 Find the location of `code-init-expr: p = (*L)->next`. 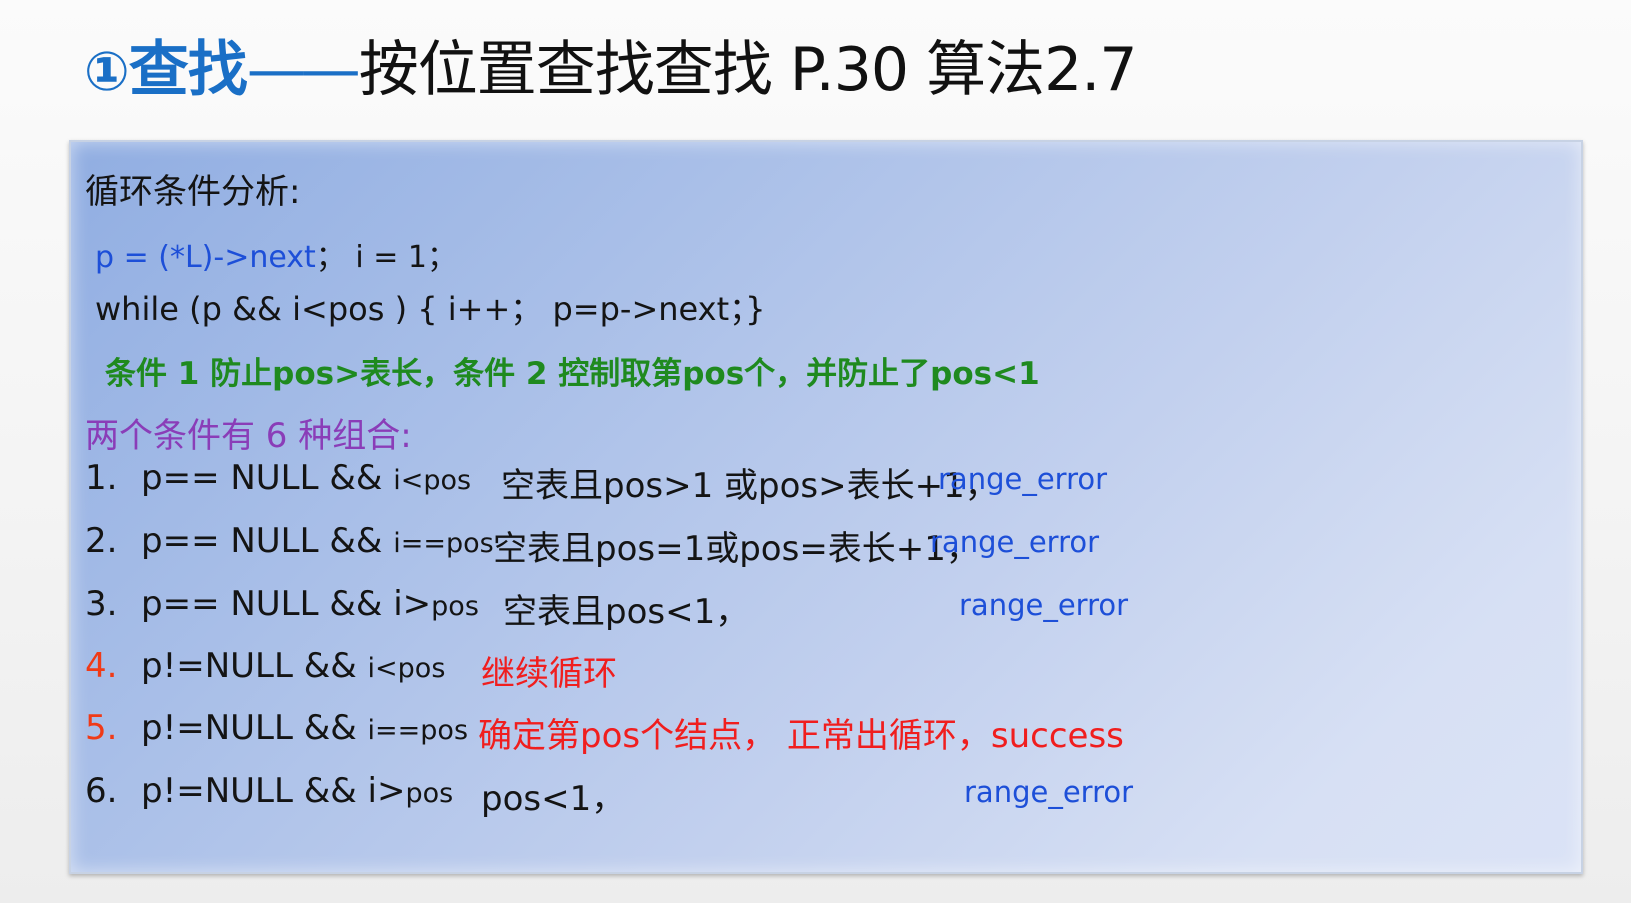

code-init-expr: p = (*L)->next is located at coordinates (205, 257).